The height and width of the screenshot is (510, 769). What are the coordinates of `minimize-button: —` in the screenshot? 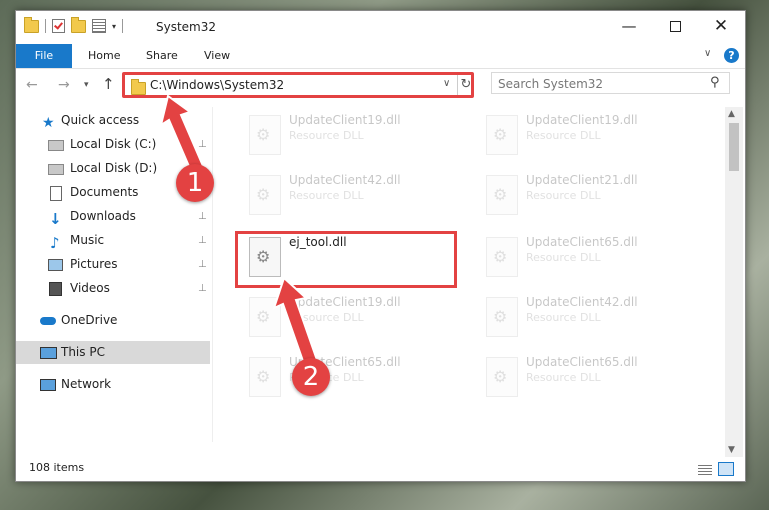 It's located at (629, 26).